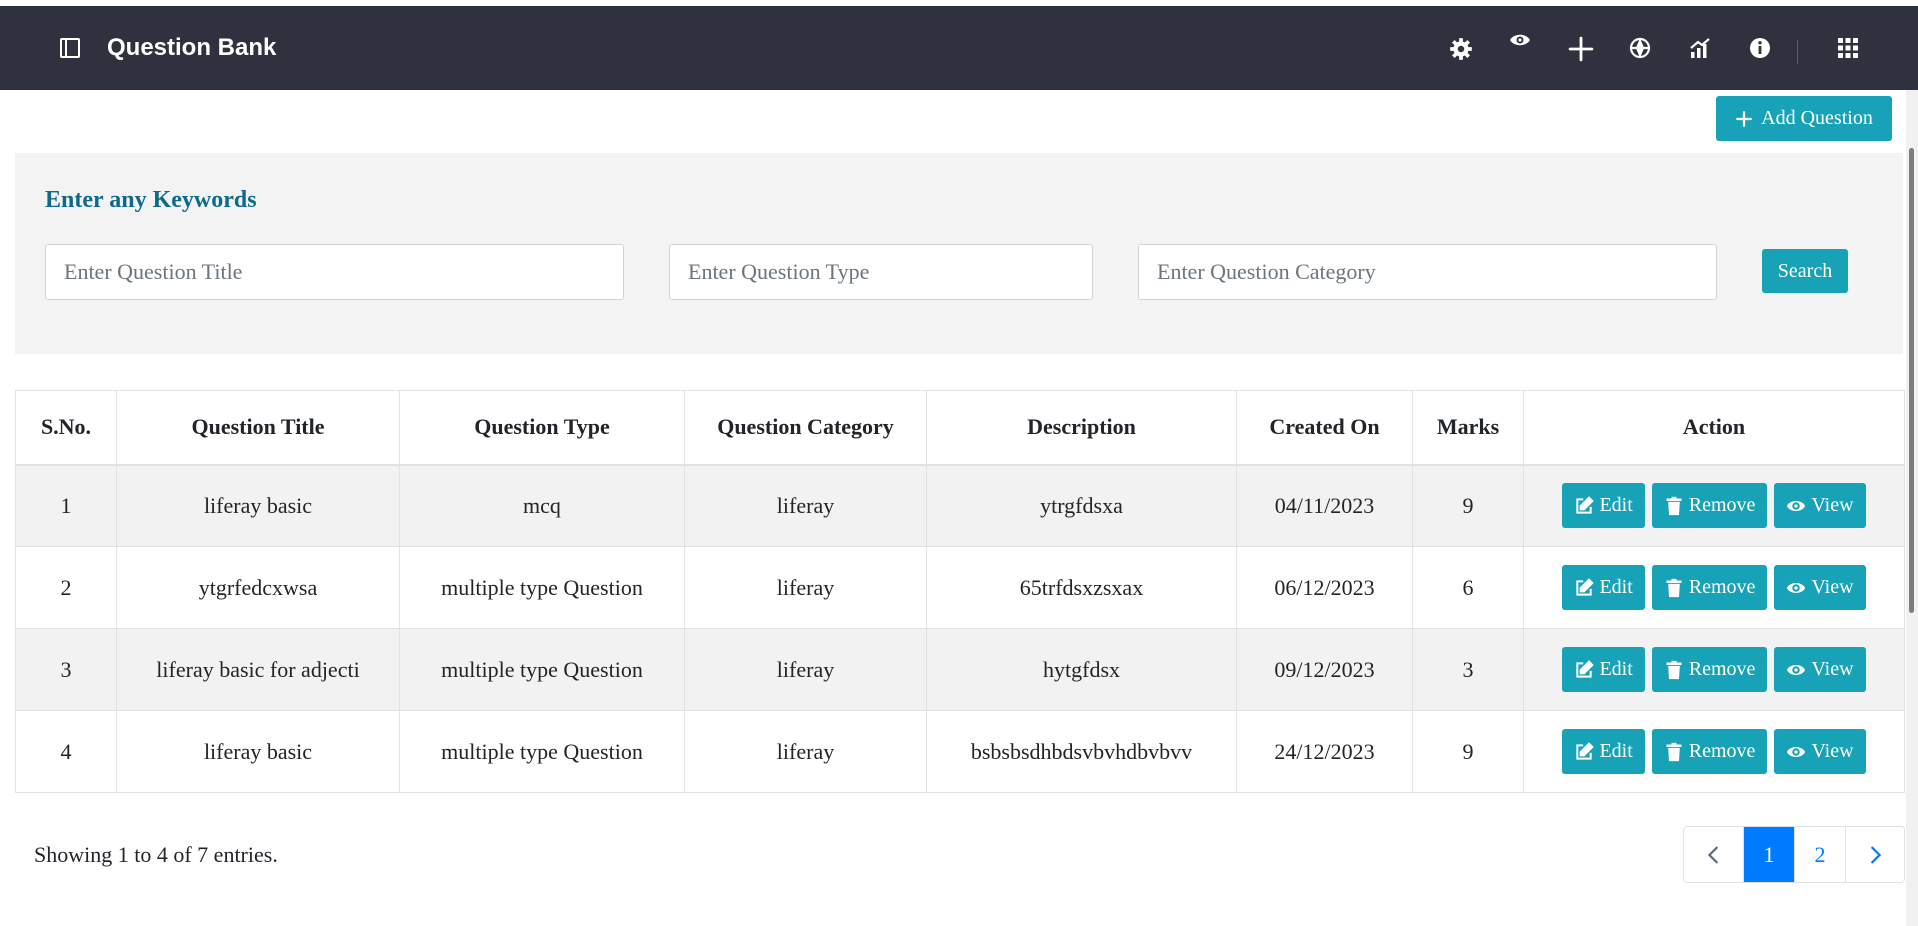 This screenshot has height=926, width=1918. I want to click on column-header-description: Description, so click(1081, 428).